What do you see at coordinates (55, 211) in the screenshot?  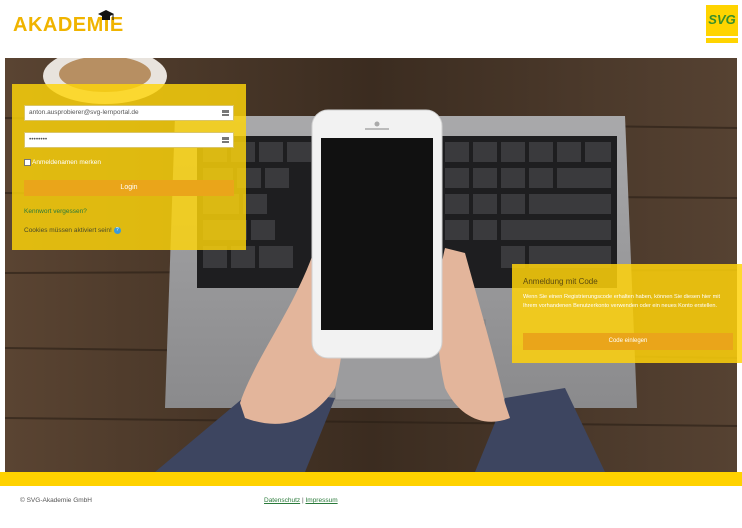 I see `forgot-password-link: Kennwort vergessen?` at bounding box center [55, 211].